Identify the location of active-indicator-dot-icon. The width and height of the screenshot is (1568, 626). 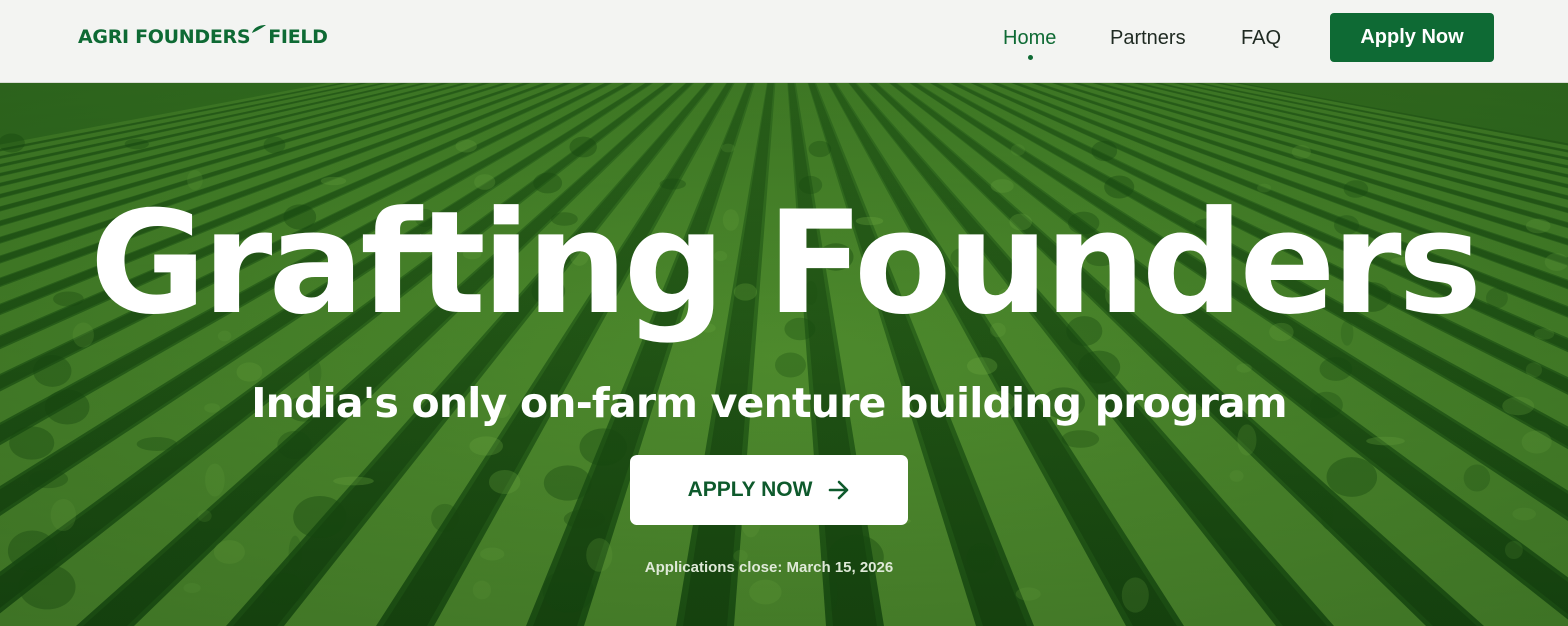
(1030, 57).